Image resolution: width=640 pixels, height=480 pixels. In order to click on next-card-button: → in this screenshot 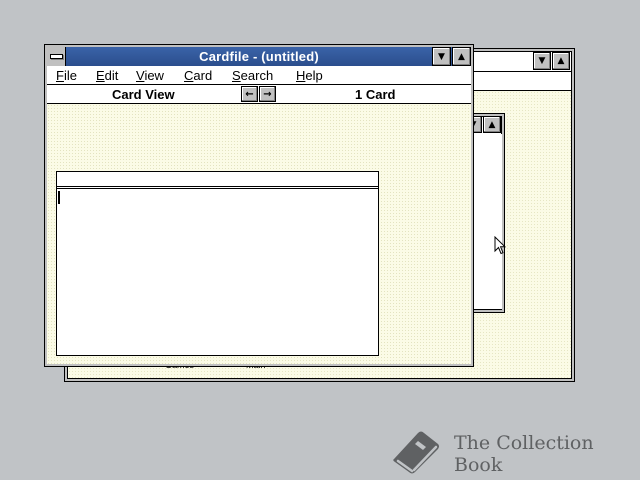, I will do `click(267, 94)`.